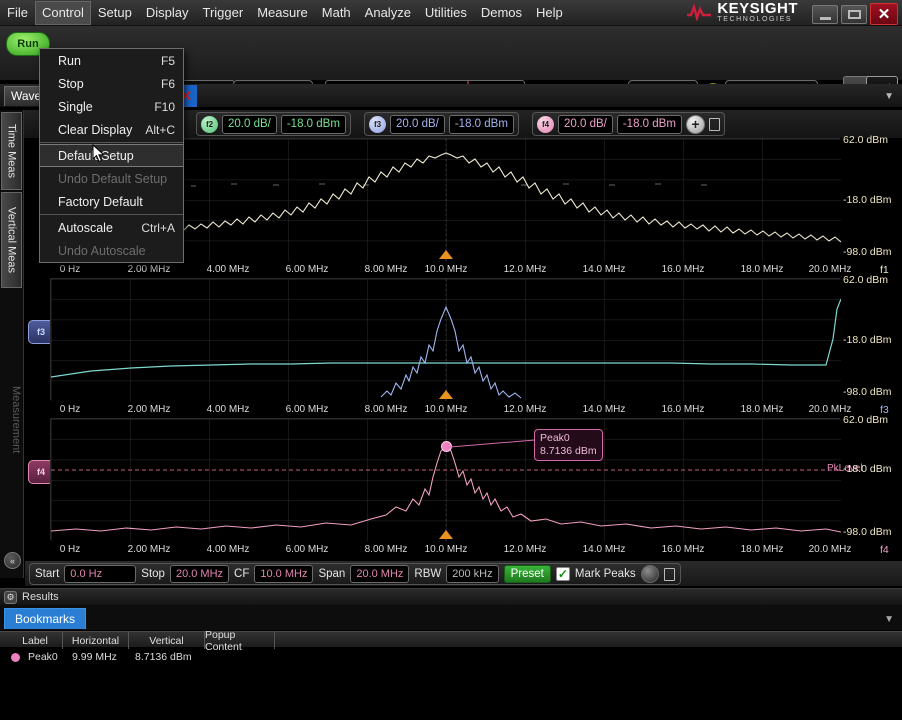  Describe the element at coordinates (11, 151) in the screenshot. I see `sidebar-item-time-meas: Time Meas` at that location.